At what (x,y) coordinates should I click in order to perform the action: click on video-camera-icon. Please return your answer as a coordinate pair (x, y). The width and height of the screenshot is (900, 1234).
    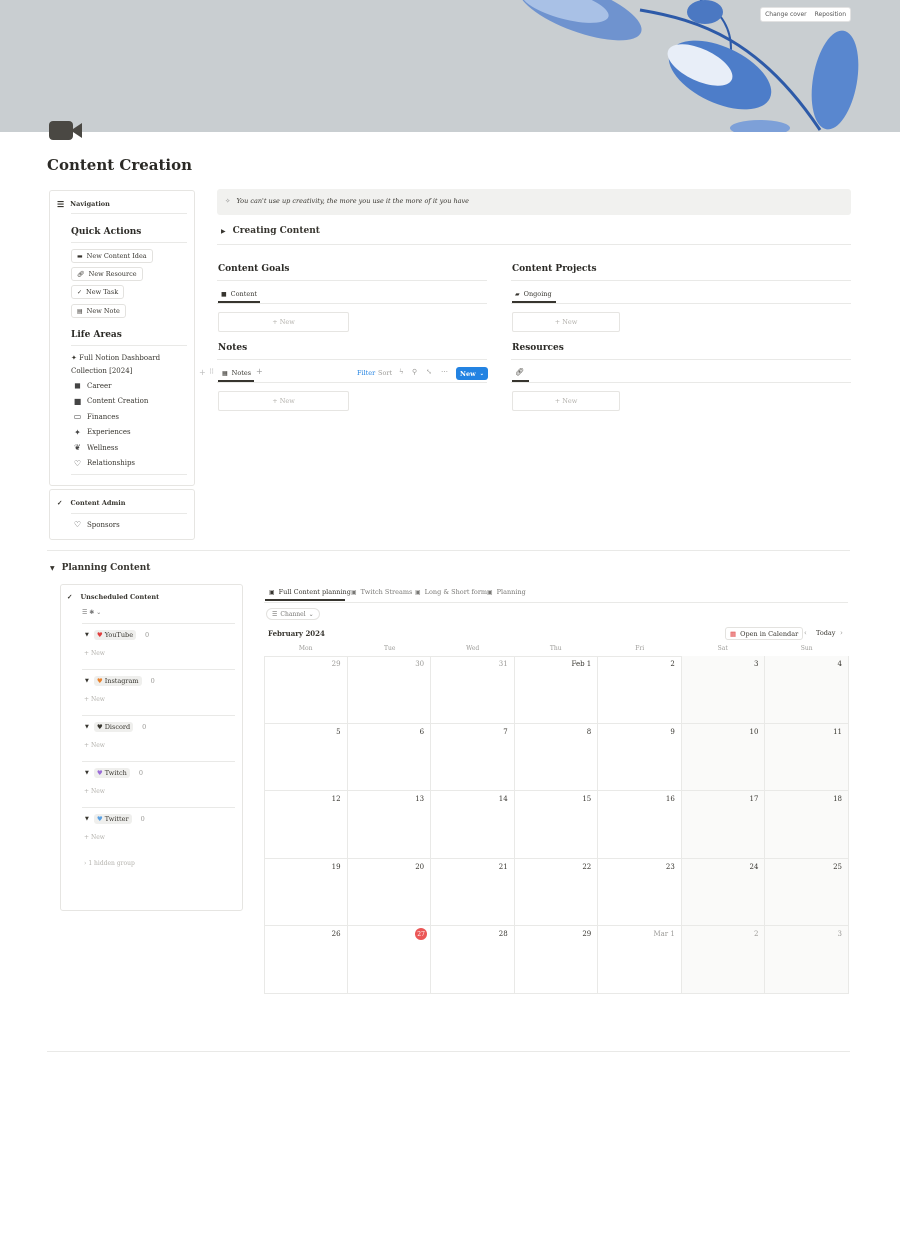
    Looking at the image, I should click on (66, 131).